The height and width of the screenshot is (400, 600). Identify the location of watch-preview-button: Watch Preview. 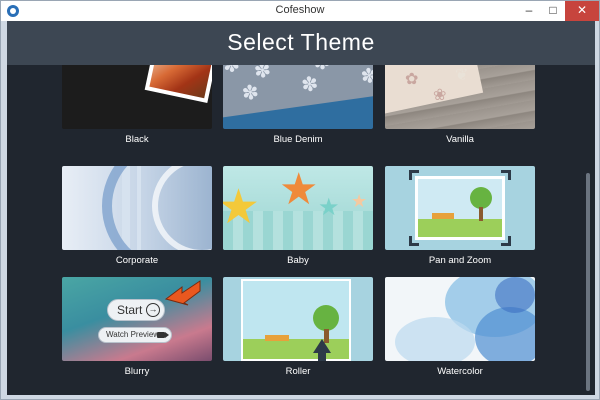
(135, 335).